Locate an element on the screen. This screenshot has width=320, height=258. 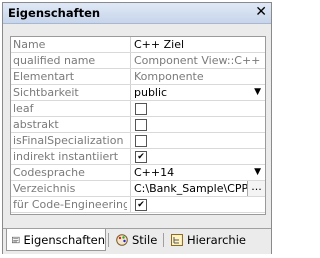
property-row: für Code-Engineering ... ✔ is located at coordinates (138, 205).